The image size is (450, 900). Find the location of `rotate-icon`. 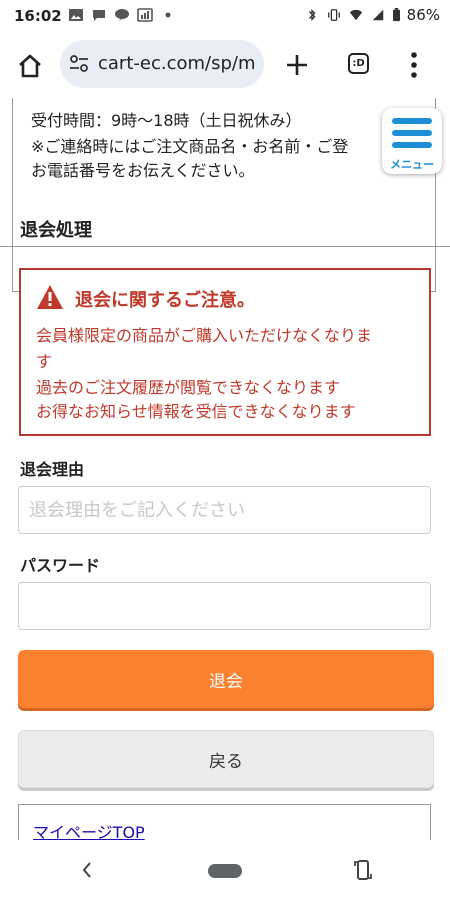

rotate-icon is located at coordinates (363, 870).